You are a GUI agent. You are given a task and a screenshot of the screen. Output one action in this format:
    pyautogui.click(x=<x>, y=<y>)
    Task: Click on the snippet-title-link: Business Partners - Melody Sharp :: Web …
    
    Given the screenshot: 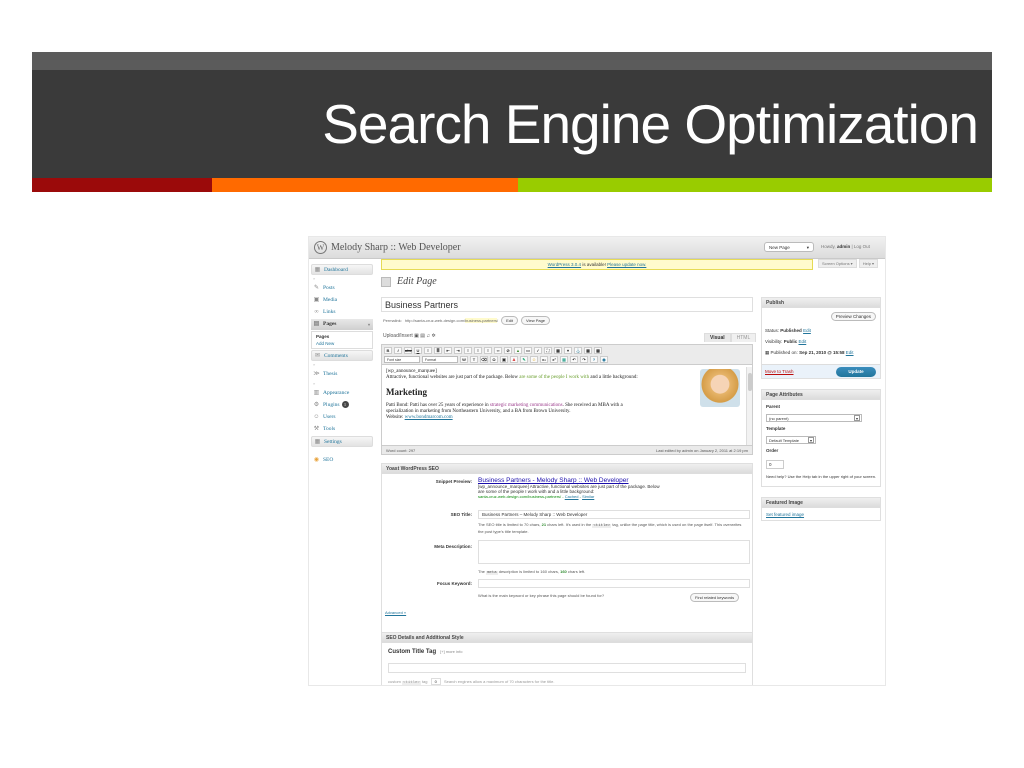 What is the action you would take?
    pyautogui.click(x=614, y=480)
    